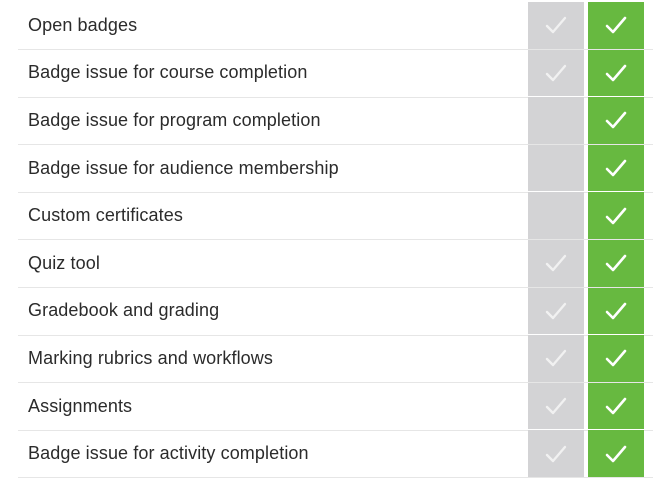 This screenshot has width=653, height=480. What do you see at coordinates (124, 310) in the screenshot?
I see `feature-label: Gradebook and grading` at bounding box center [124, 310].